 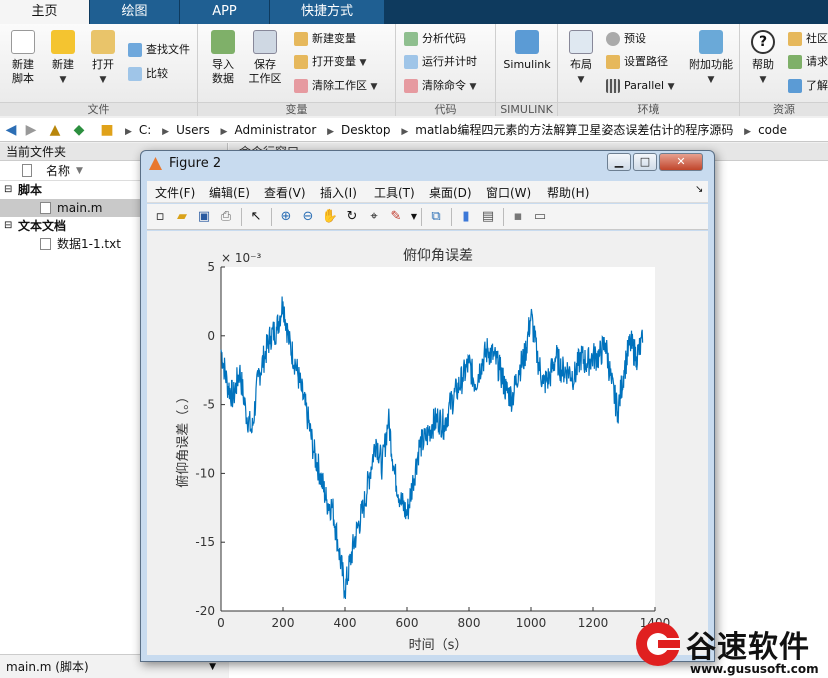 What do you see at coordinates (226, 217) in the screenshot?
I see `print-icon: ⎙` at bounding box center [226, 217].